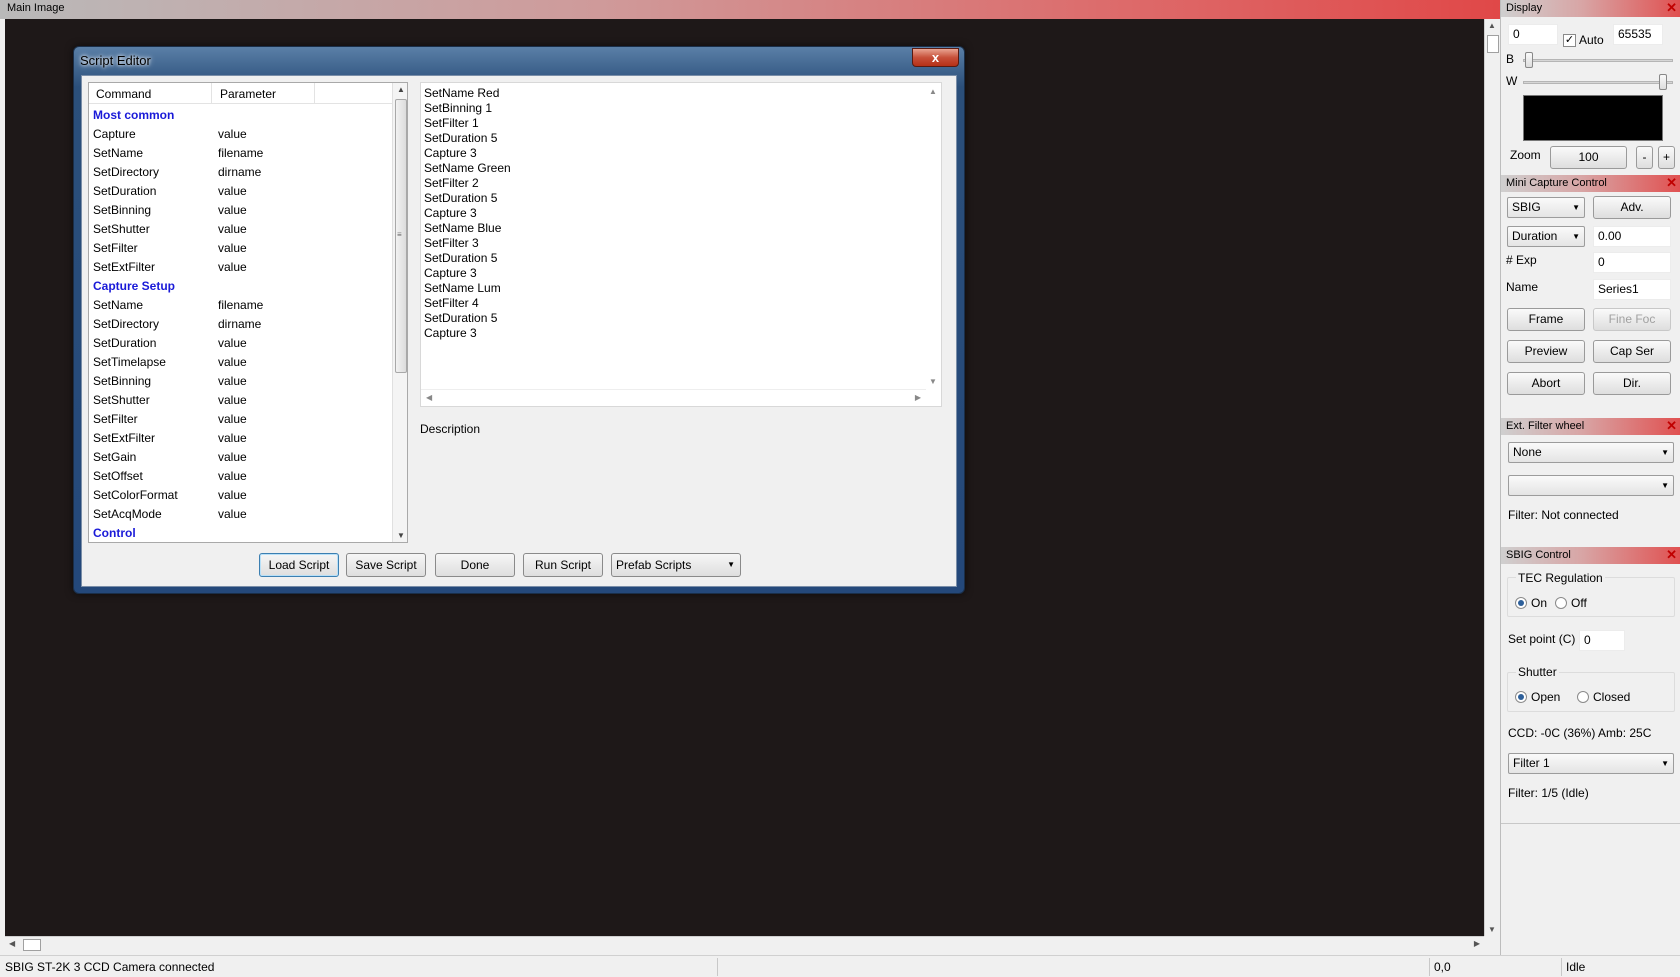 Image resolution: width=1680 pixels, height=977 pixels. I want to click on command-row: SetTimelapse value, so click(240, 361).